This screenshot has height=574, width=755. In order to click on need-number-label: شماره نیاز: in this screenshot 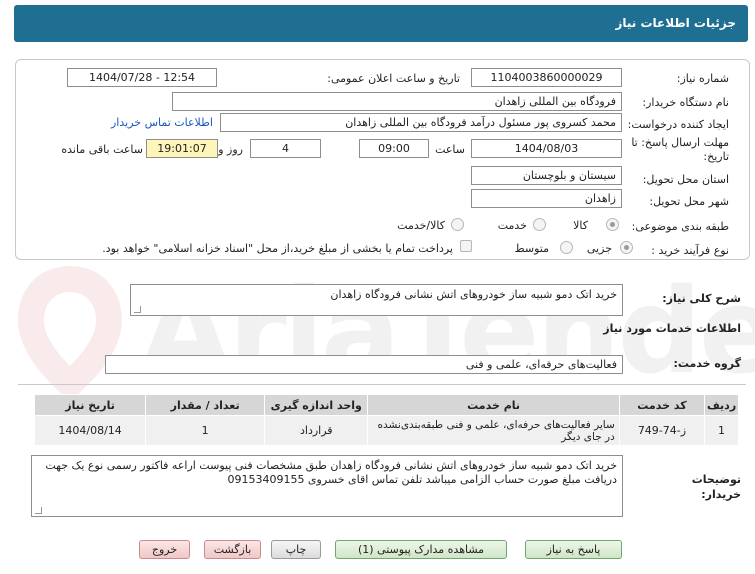, I will do `click(702, 78)`.